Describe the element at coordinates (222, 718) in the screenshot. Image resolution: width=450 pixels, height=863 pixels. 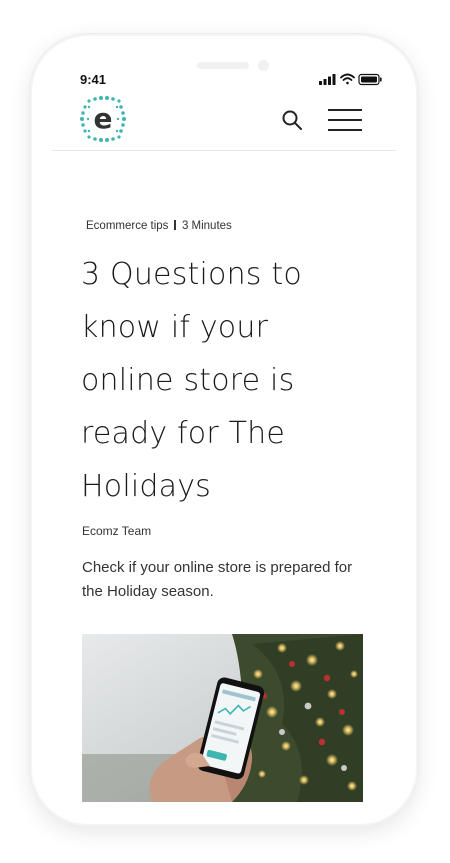
I see `hero-image` at that location.